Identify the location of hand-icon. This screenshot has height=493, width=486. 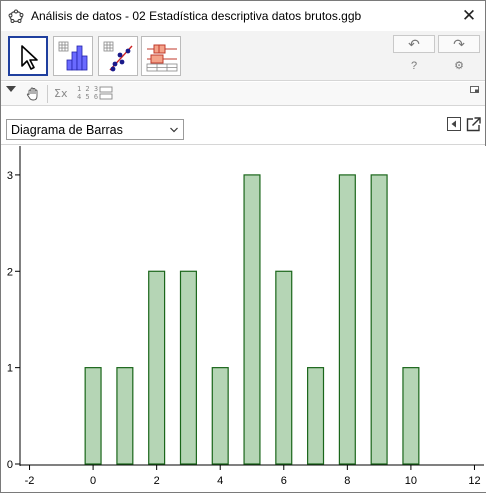
(33, 94).